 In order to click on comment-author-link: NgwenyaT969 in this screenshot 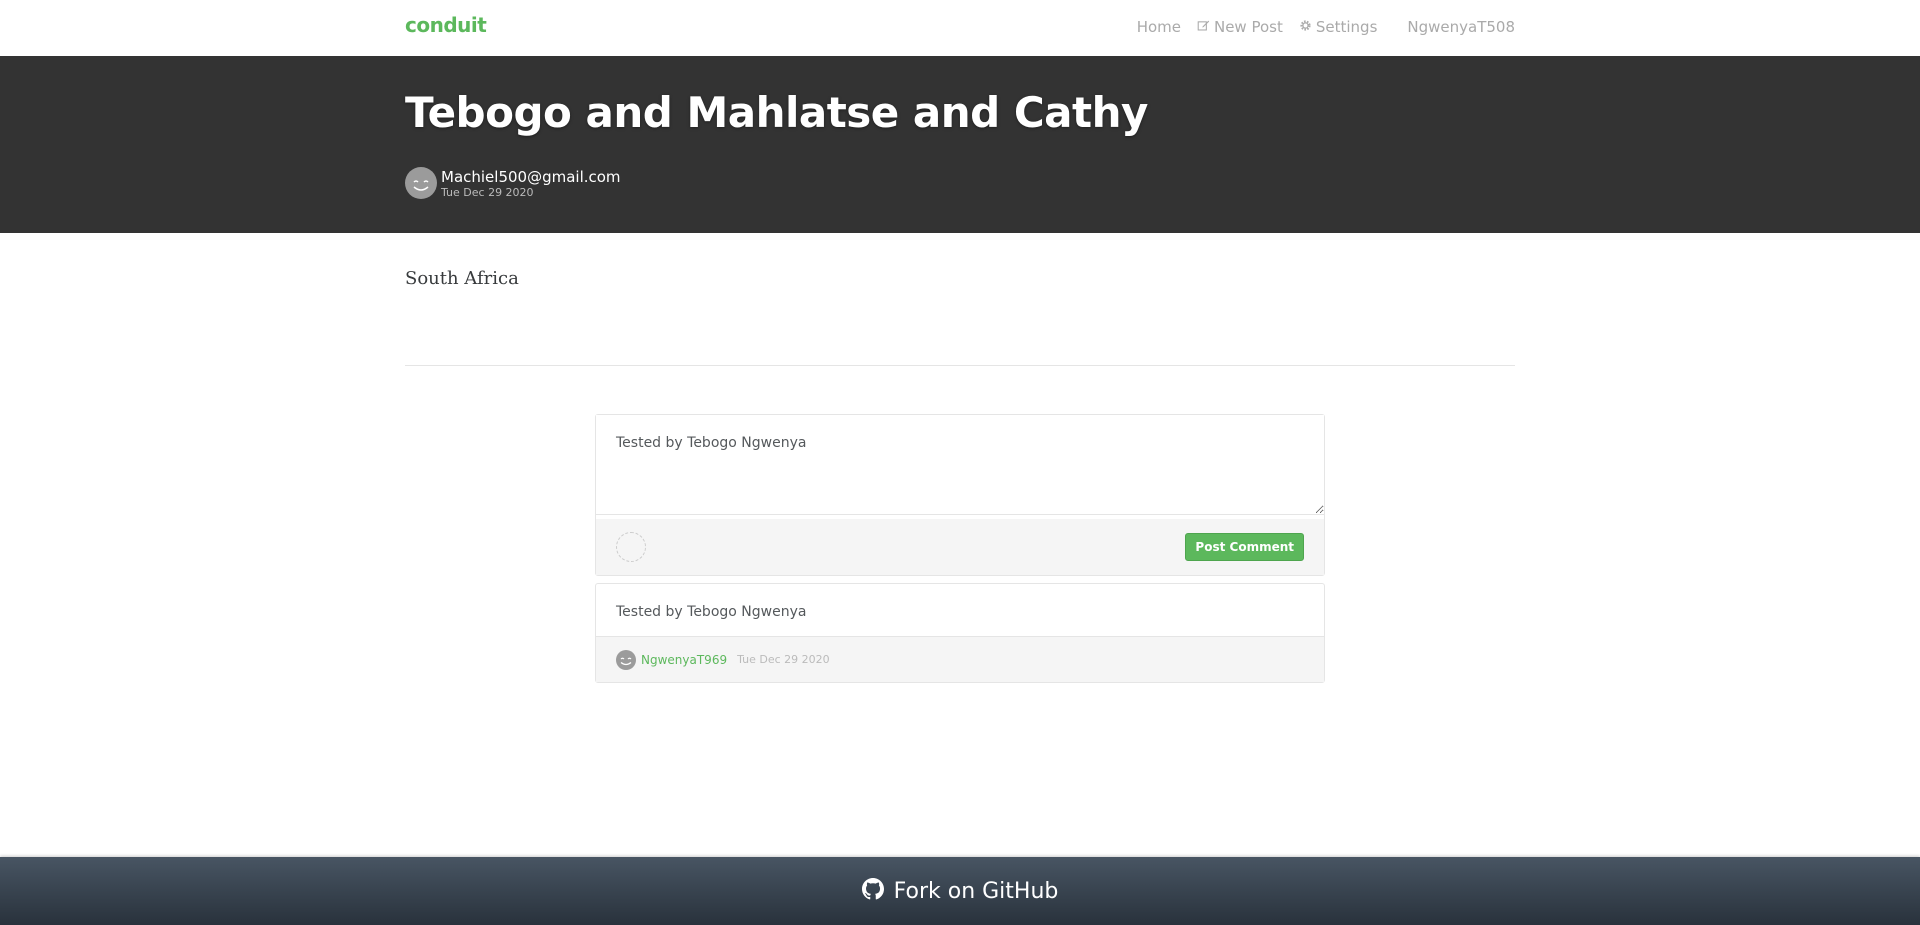, I will do `click(684, 660)`.